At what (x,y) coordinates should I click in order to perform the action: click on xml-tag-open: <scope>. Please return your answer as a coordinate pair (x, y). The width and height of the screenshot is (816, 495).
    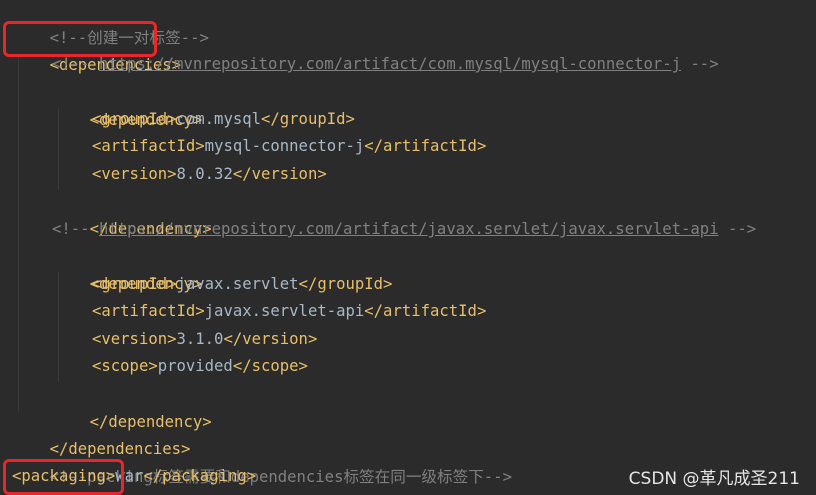
    Looking at the image, I should click on (125, 366).